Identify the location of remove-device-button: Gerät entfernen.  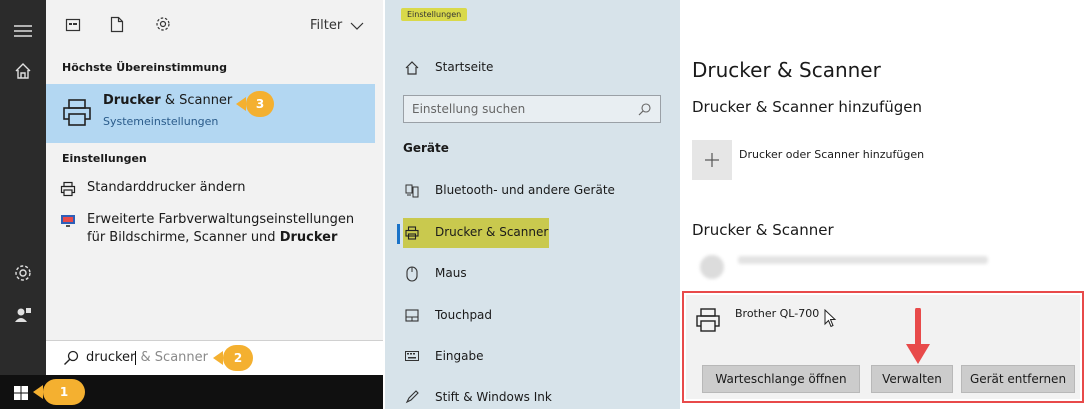
(1018, 379).